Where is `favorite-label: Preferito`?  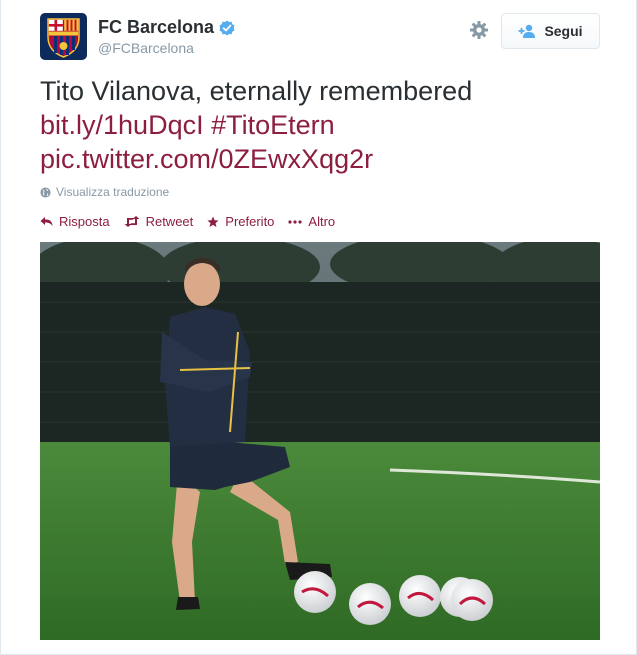 favorite-label: Preferito is located at coordinates (250, 221).